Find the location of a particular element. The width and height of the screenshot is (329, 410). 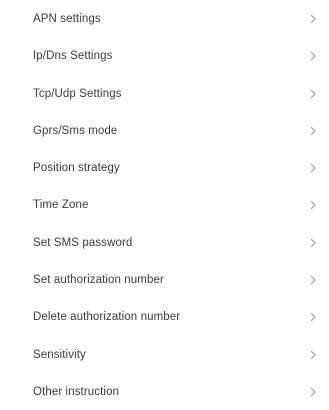

settings-item-sensitivity: Sensitivity is located at coordinates (164, 354).